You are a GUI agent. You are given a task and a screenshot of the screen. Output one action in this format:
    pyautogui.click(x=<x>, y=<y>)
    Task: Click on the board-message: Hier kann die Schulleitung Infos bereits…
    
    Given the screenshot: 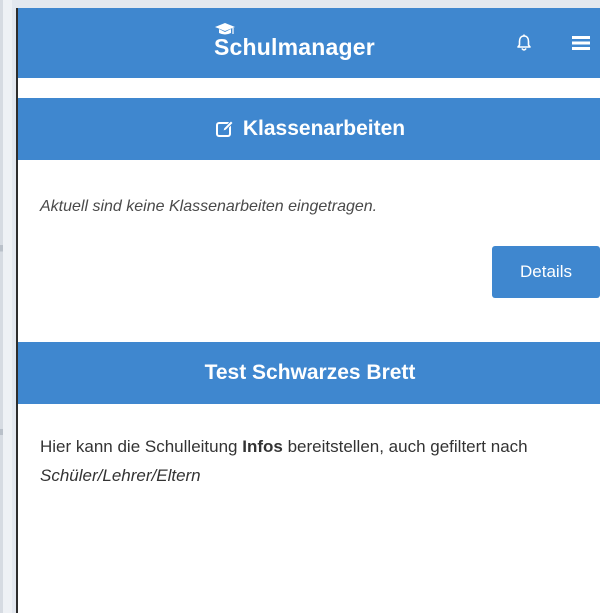 What is the action you would take?
    pyautogui.click(x=310, y=461)
    